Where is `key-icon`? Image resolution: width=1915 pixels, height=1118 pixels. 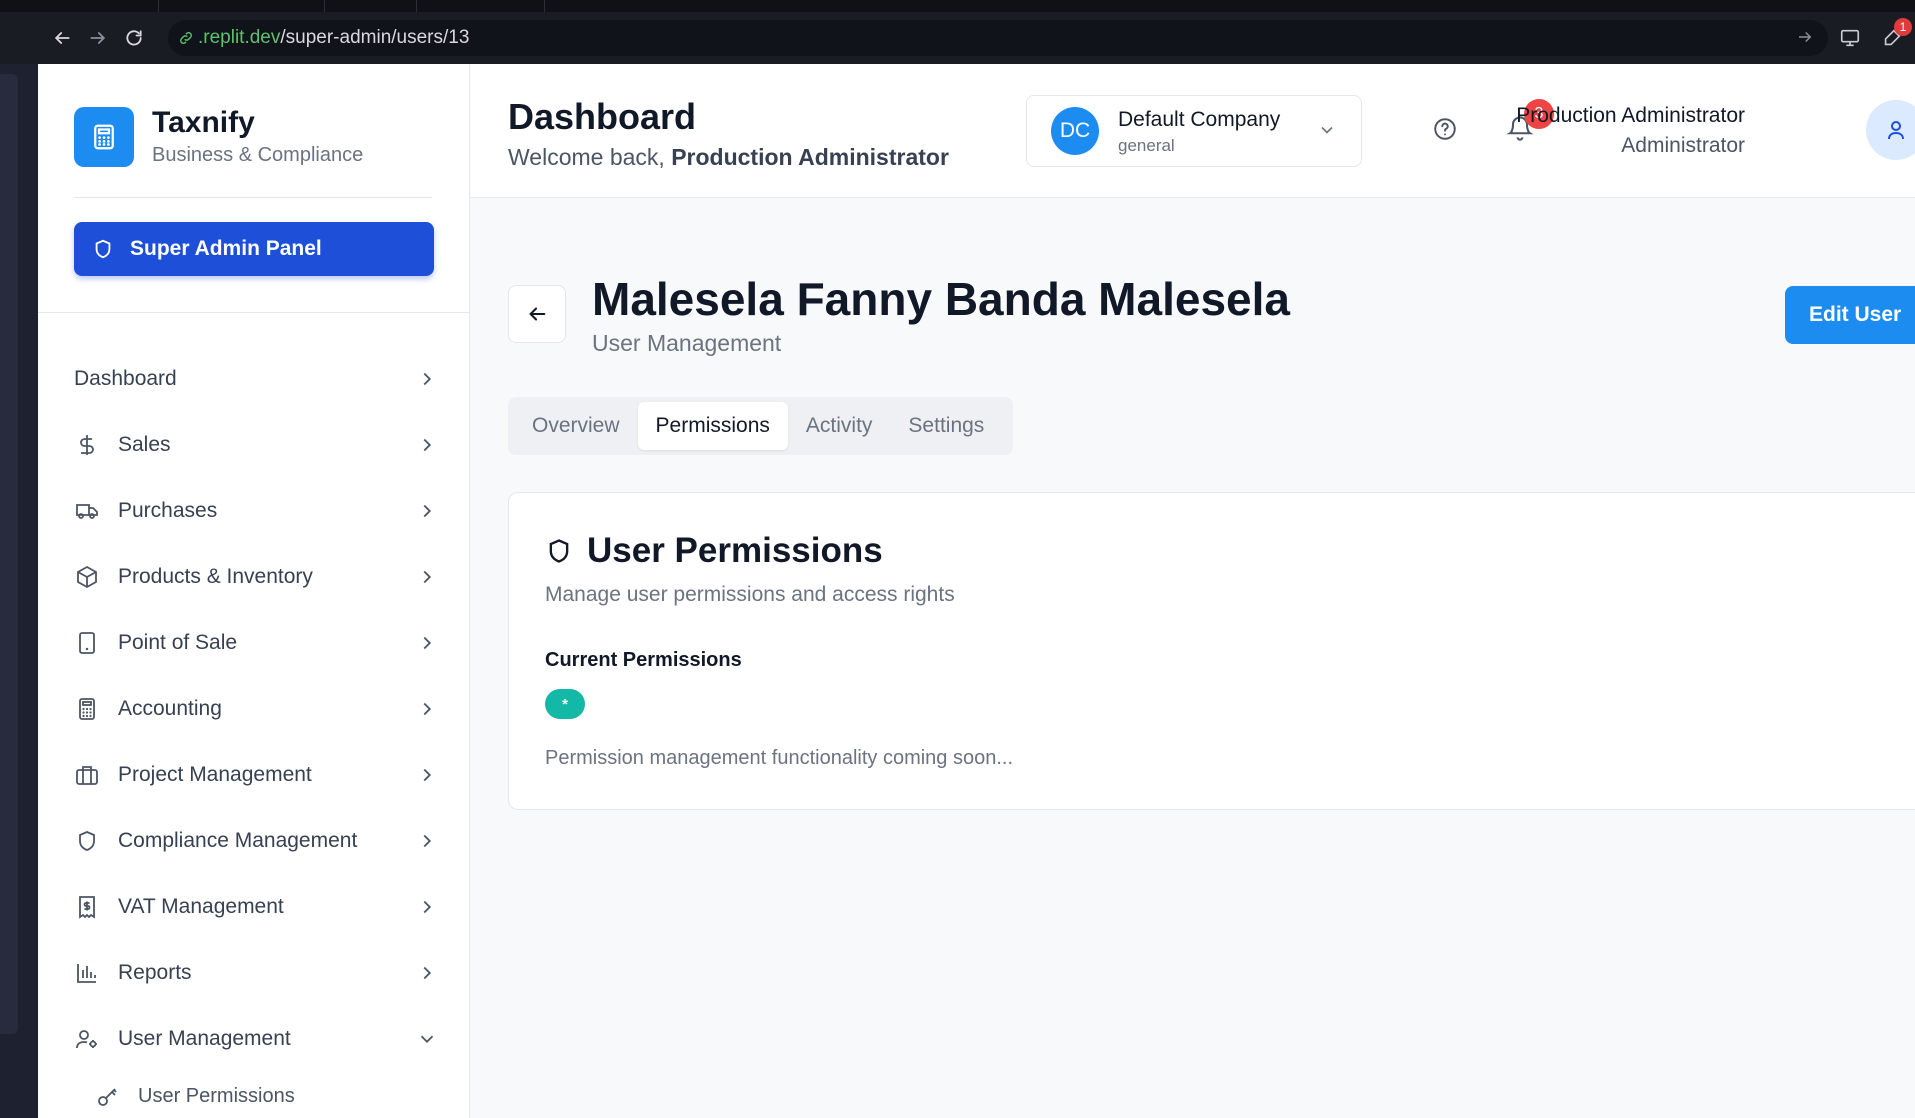 key-icon is located at coordinates (108, 1096).